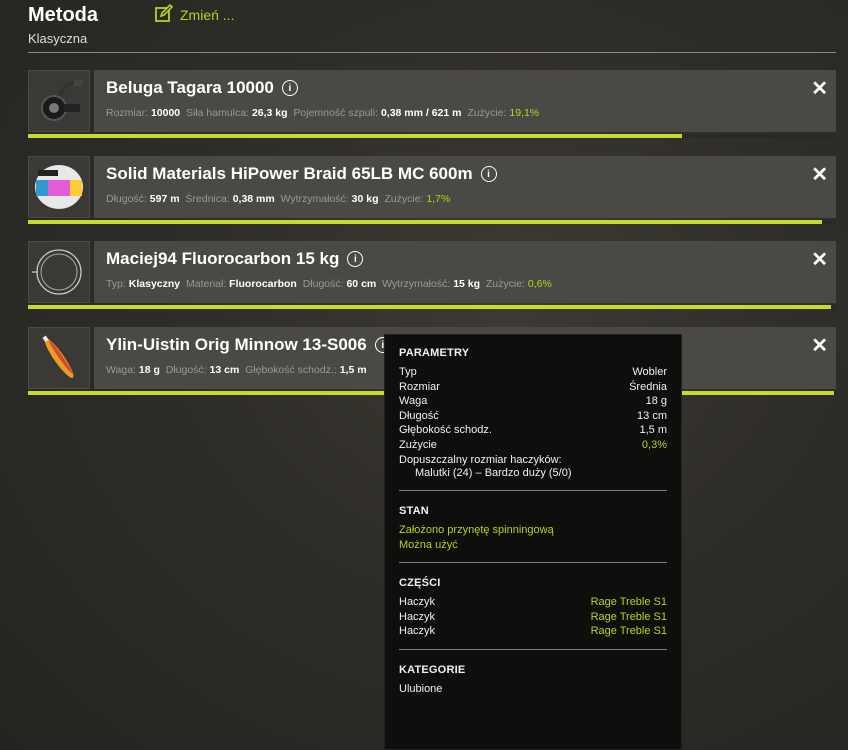 Image resolution: width=848 pixels, height=750 pixels. What do you see at coordinates (421, 688) in the screenshot?
I see `category-value: Ulubione` at bounding box center [421, 688].